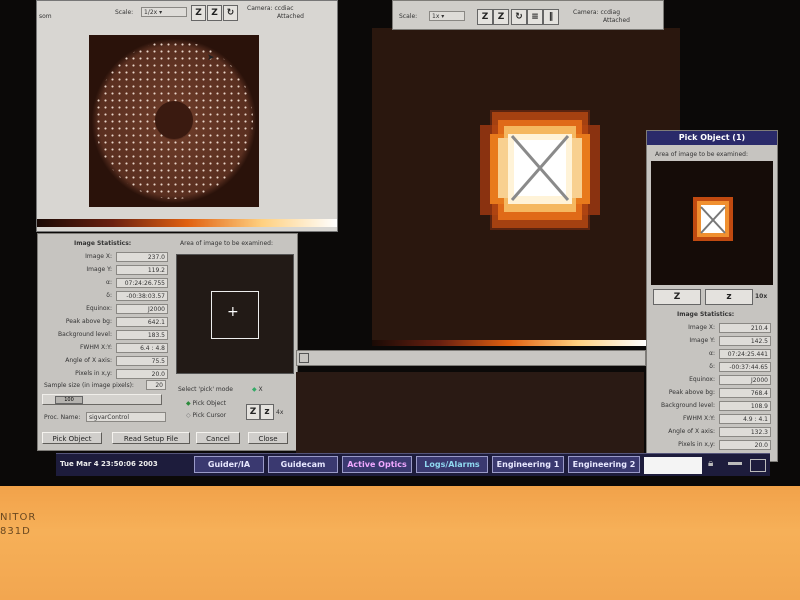 The height and width of the screenshot is (600, 800). I want to click on crosshair-icon: +, so click(233, 312).